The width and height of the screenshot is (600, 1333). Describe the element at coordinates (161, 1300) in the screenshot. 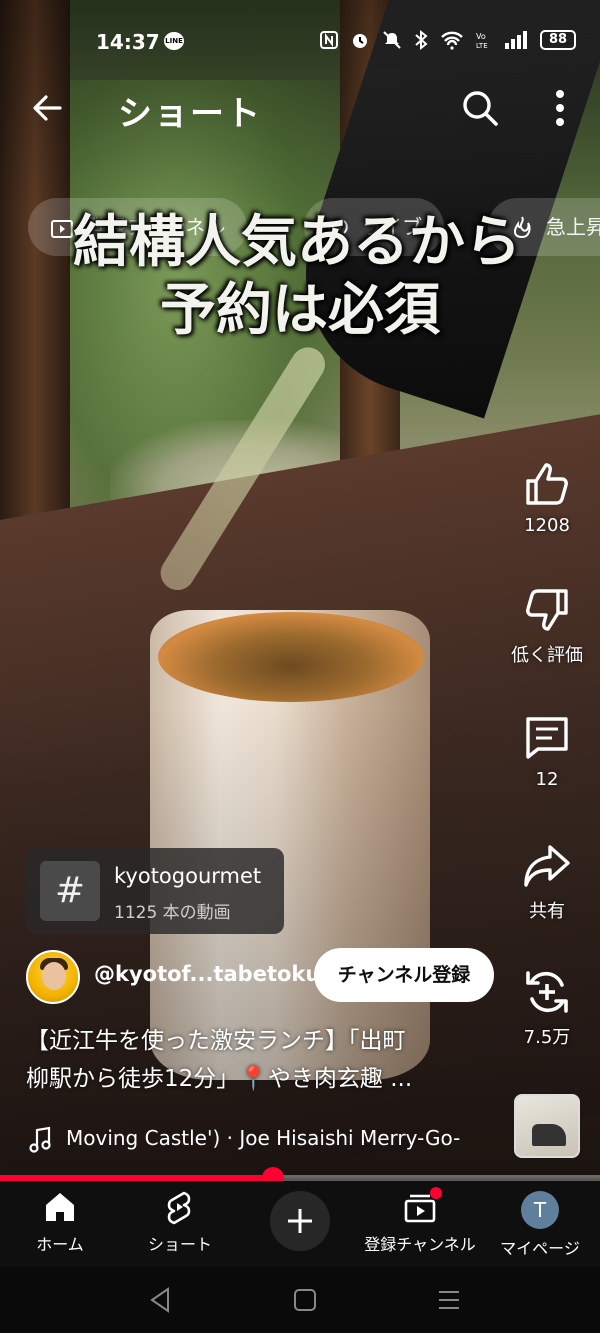

I see `system-back-icon` at that location.